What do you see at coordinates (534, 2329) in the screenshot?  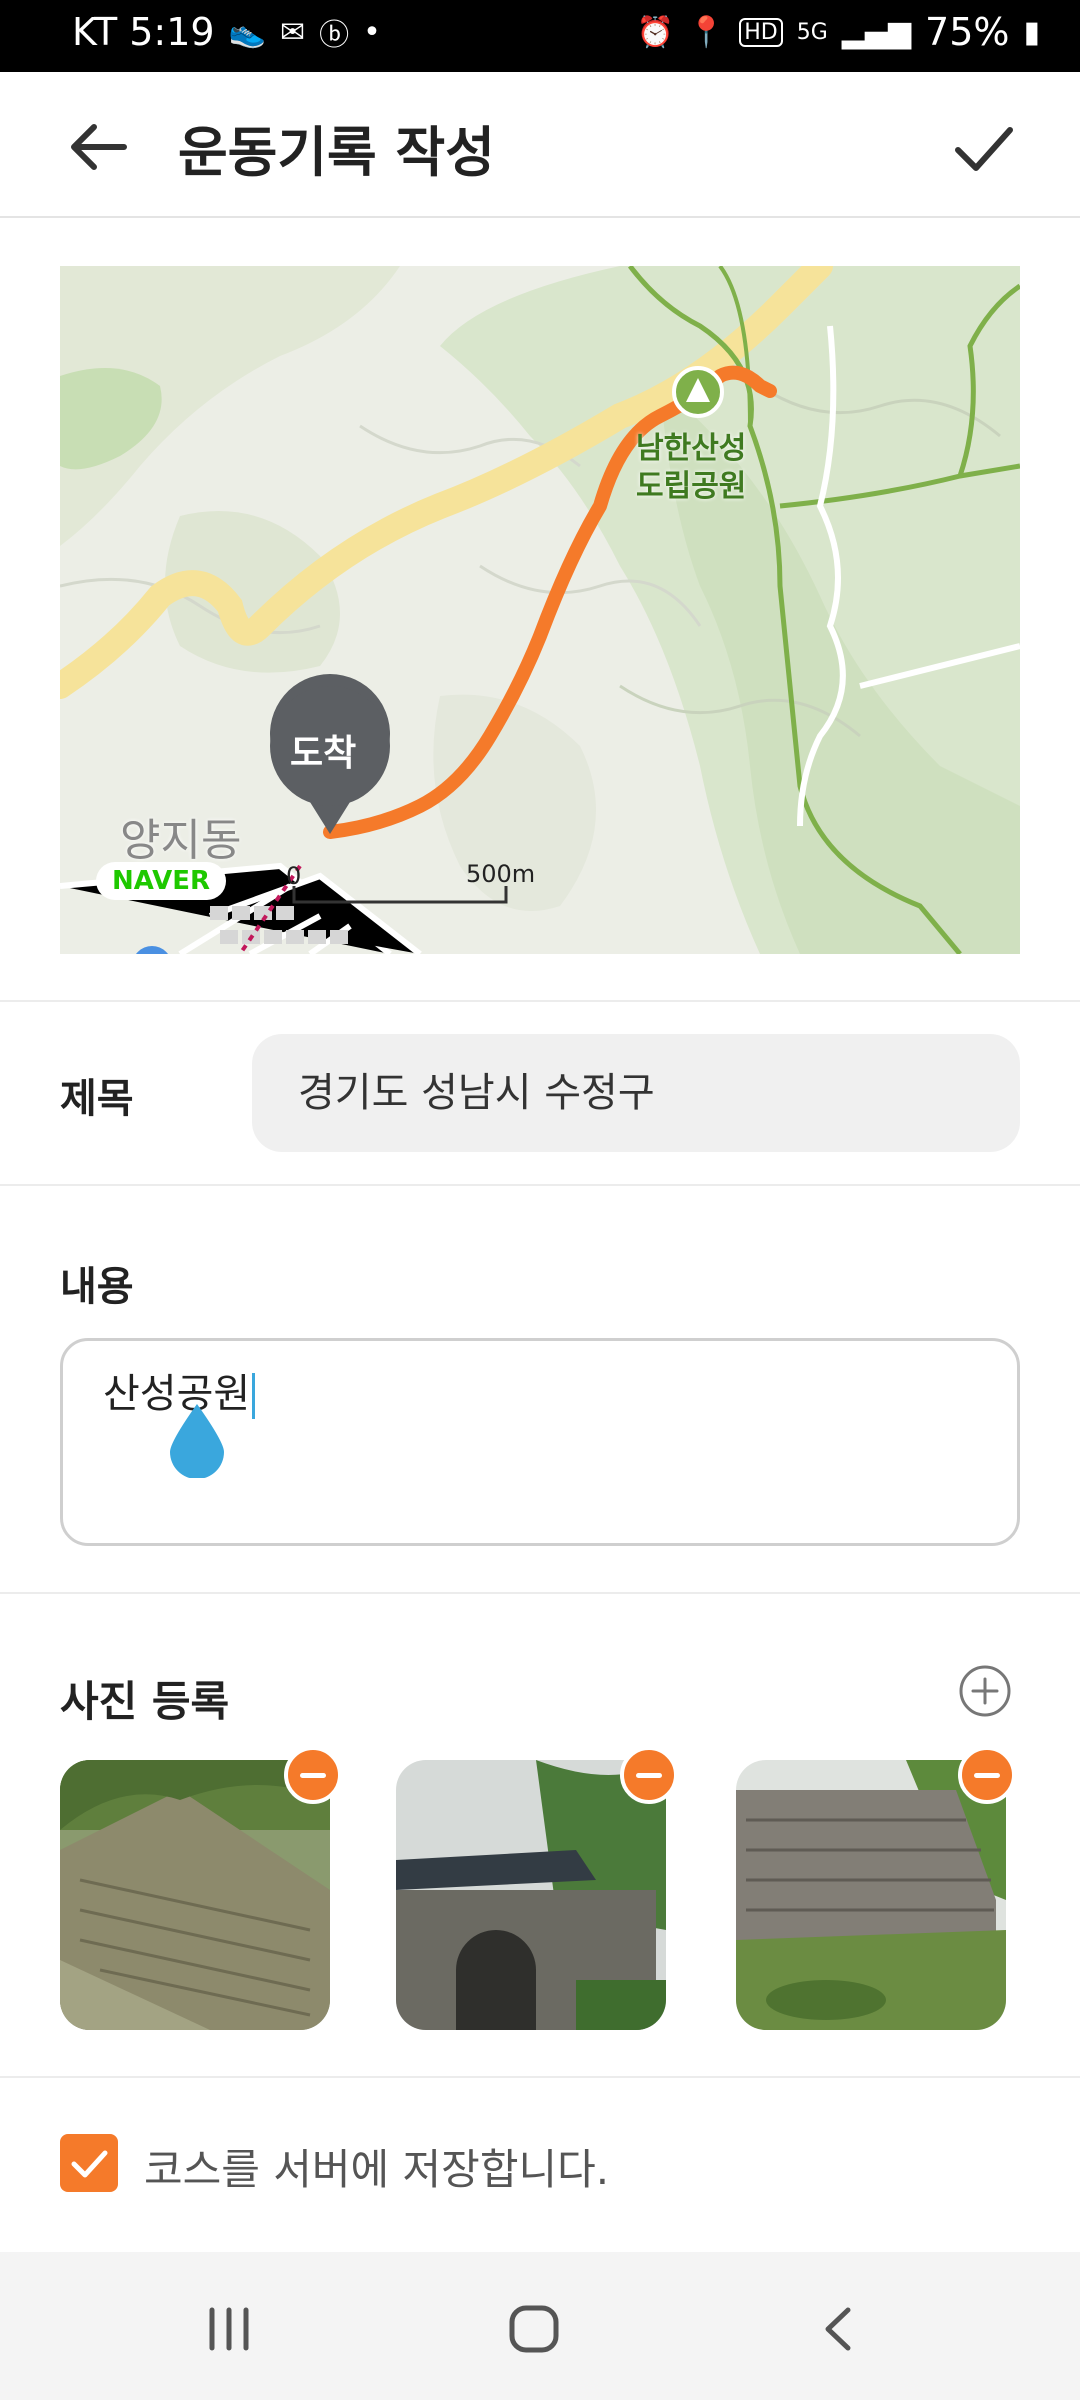 I see `home-icon` at bounding box center [534, 2329].